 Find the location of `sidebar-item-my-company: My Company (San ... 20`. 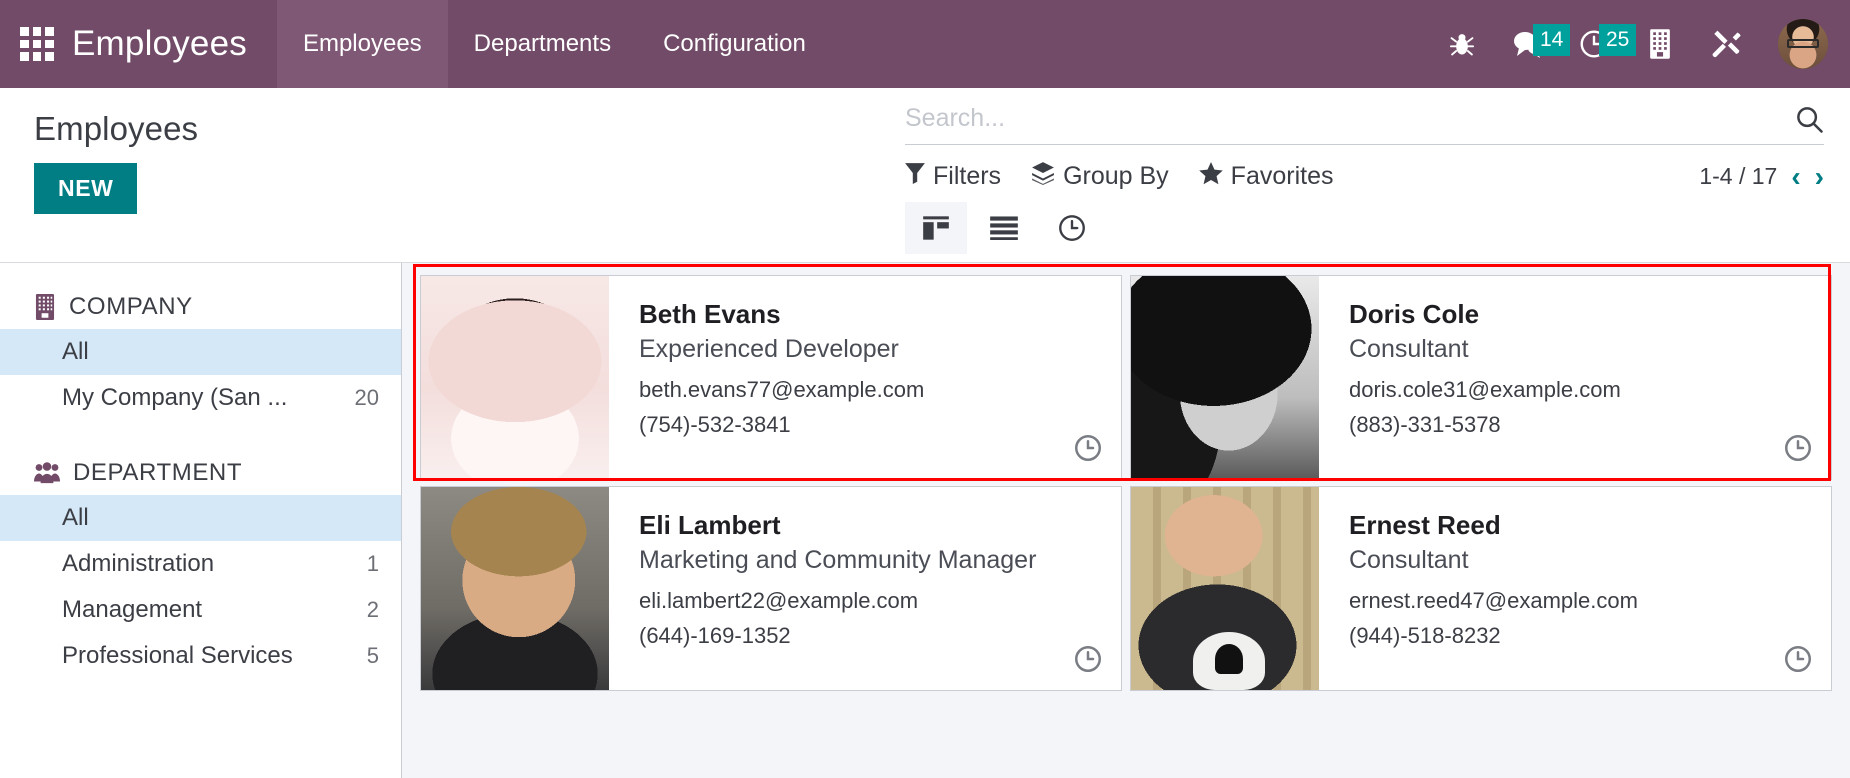

sidebar-item-my-company: My Company (San ... 20 is located at coordinates (200, 398).